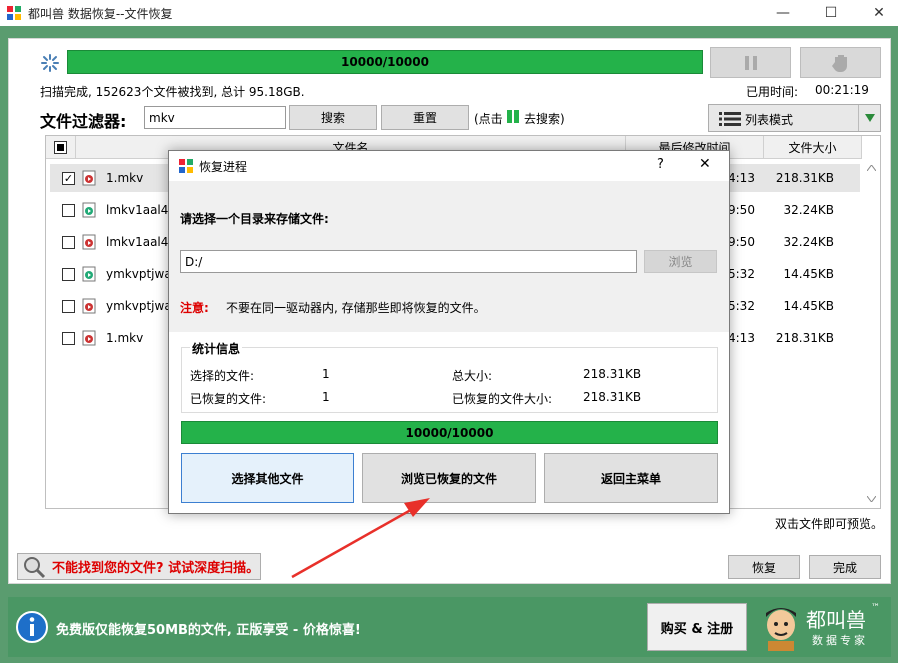 Image resolution: width=898 pixels, height=663 pixels. I want to click on note-label: 注意:, so click(194, 308).